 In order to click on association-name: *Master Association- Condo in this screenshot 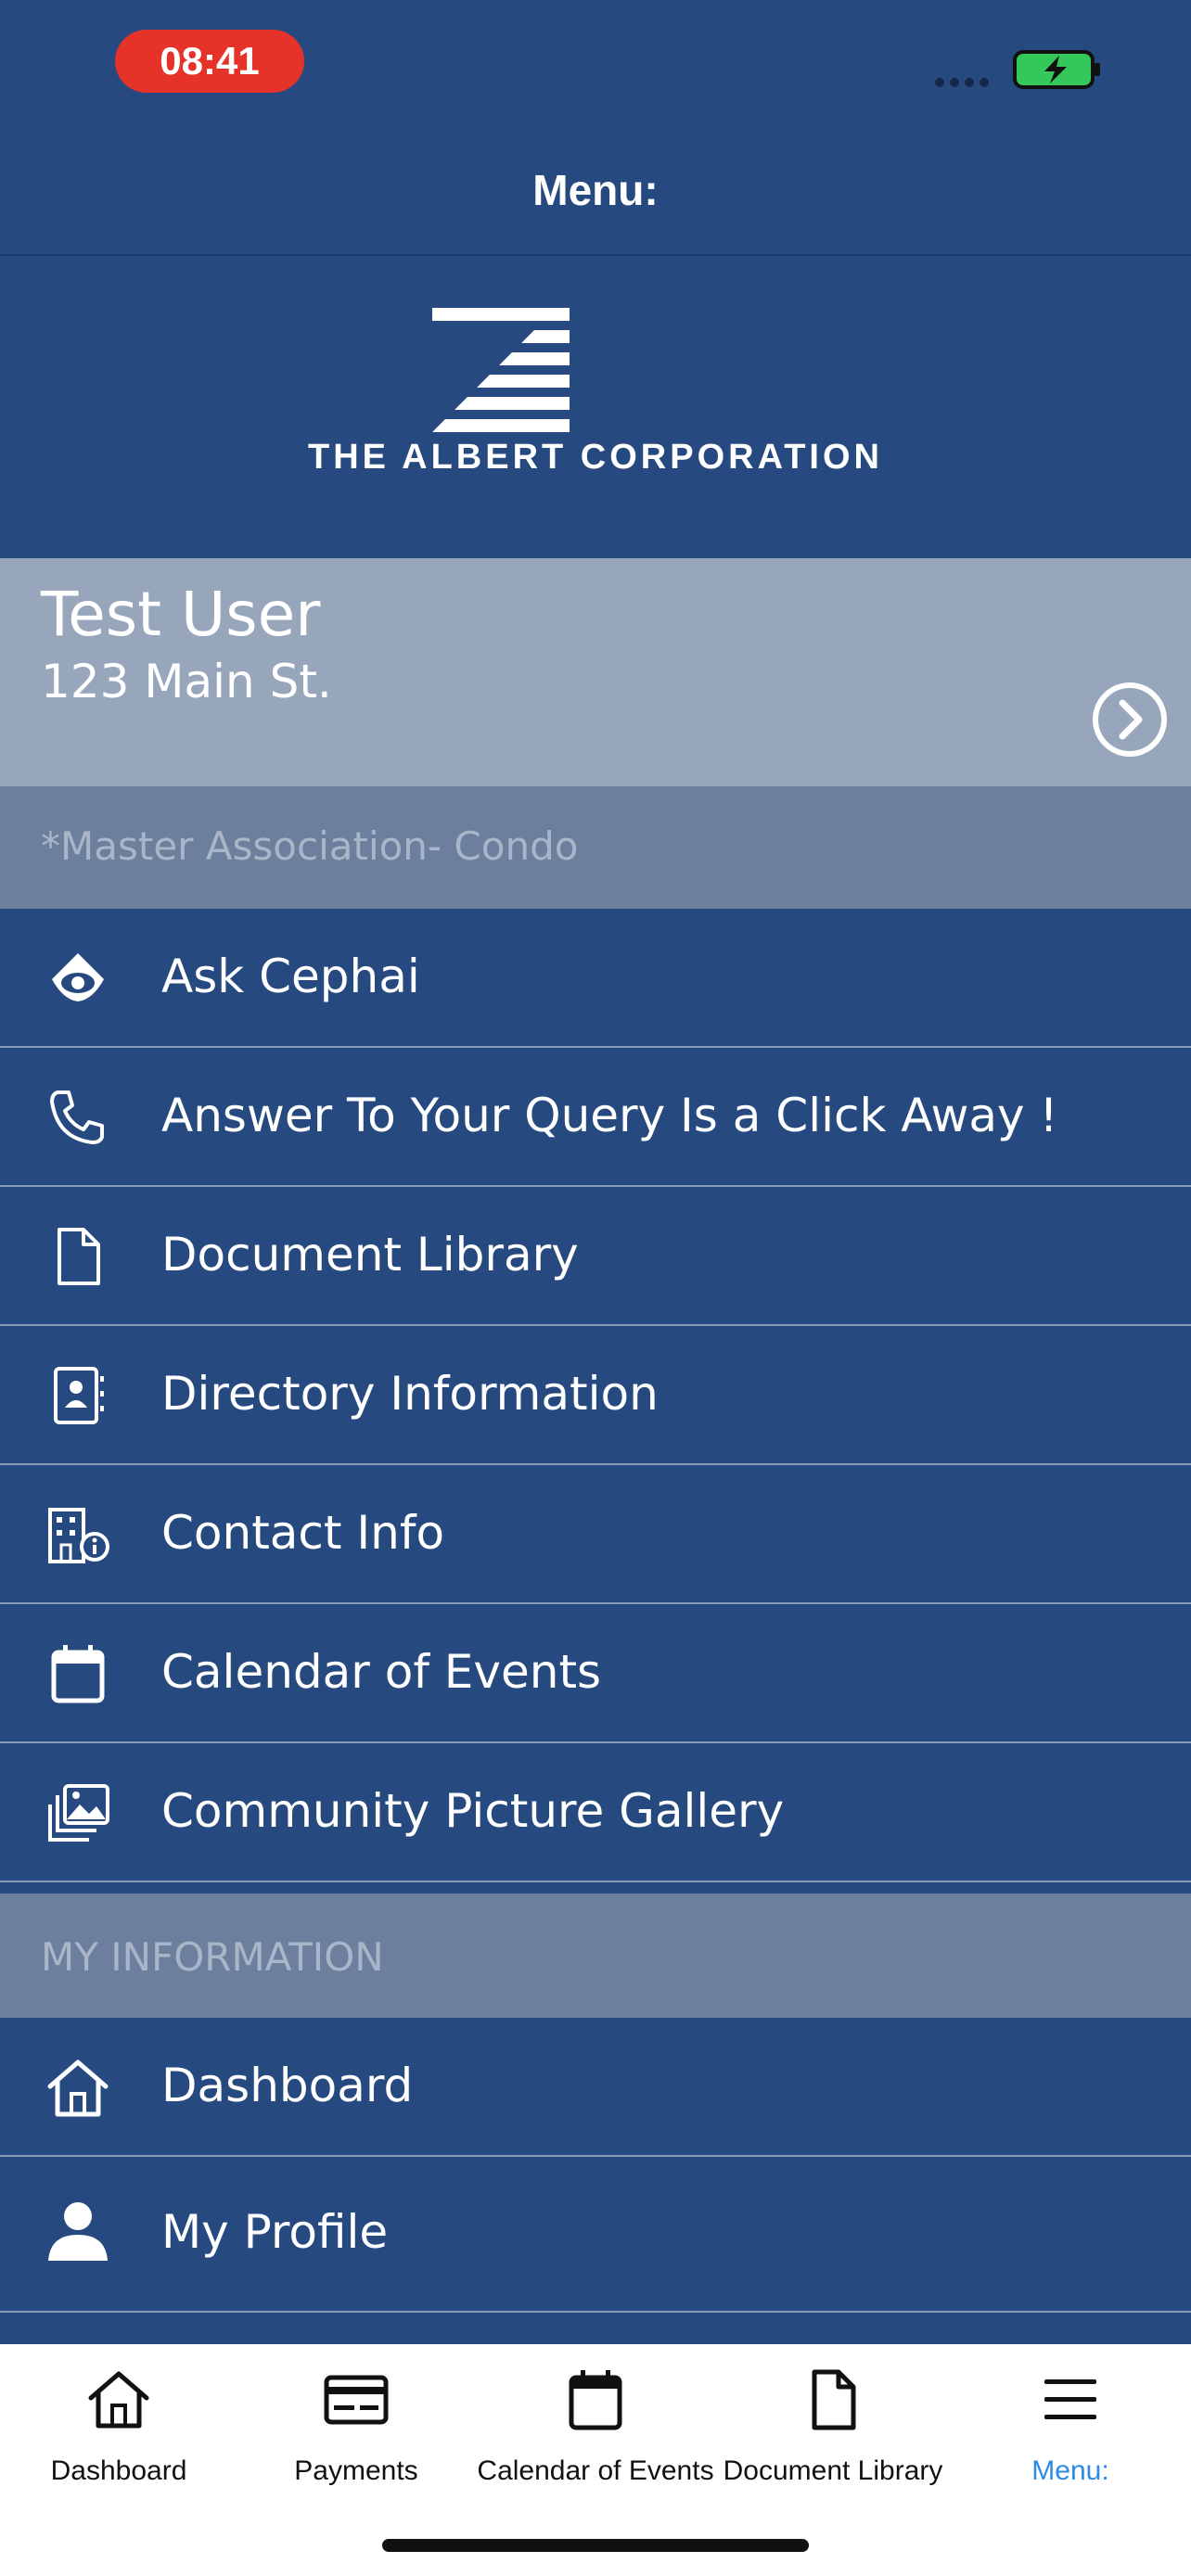, I will do `click(310, 846)`.